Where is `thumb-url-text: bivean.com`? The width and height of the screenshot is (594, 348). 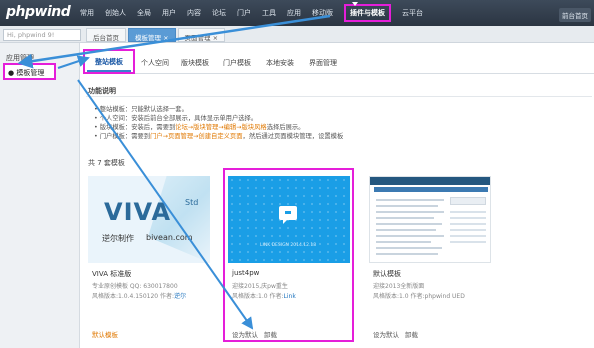
thumb-url-text: bivean.com is located at coordinates (169, 237).